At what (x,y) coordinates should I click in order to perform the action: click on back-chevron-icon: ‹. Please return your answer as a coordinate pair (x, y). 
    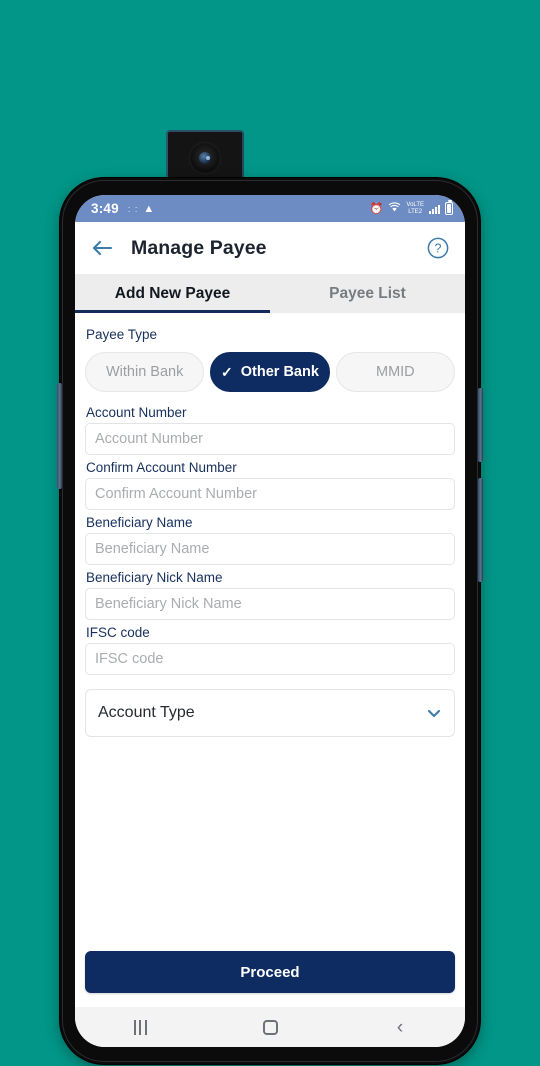
    Looking at the image, I should click on (400, 1027).